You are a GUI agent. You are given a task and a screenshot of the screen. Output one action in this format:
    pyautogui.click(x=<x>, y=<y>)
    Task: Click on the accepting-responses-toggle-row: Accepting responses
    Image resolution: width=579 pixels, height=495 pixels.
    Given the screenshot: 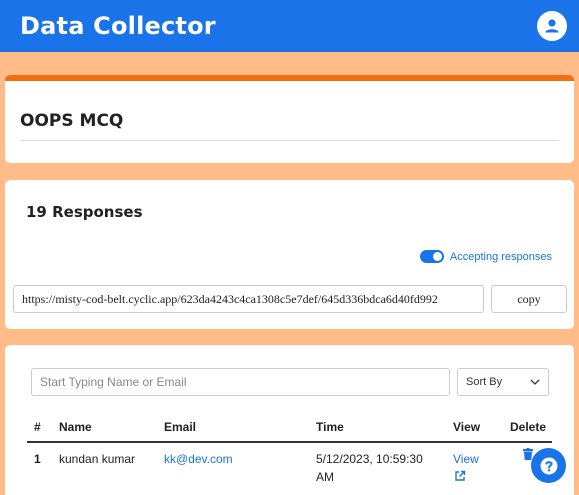 What is the action you would take?
    pyautogui.click(x=485, y=256)
    